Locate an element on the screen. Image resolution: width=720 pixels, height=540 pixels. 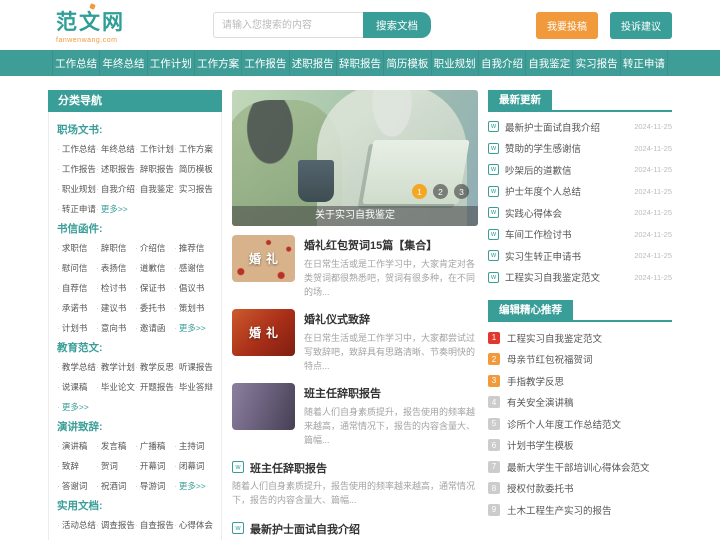
recommend-title: 授权付款委托书 is located at coordinates (540, 488).